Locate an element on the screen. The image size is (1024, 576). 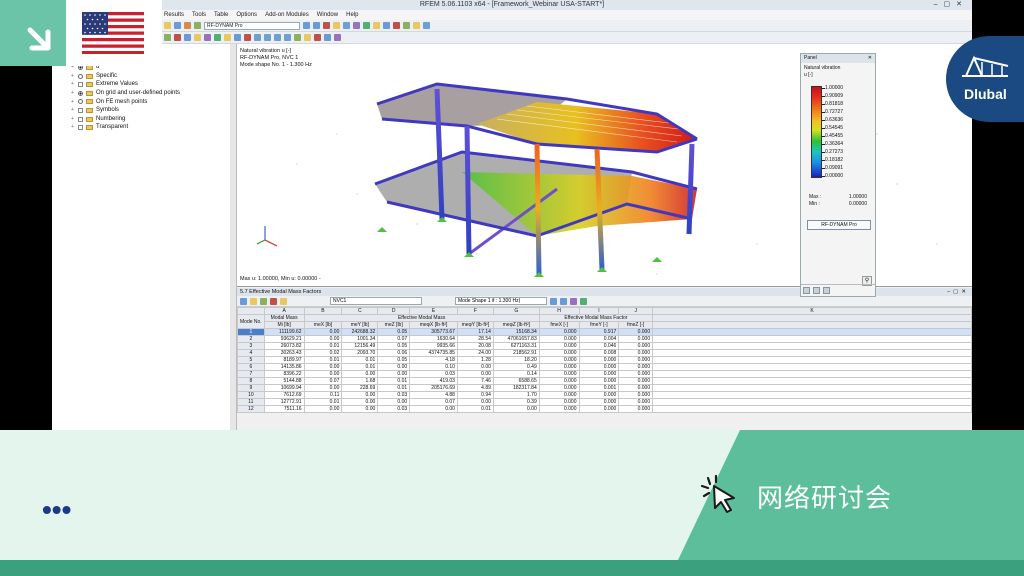
table-cell: 7.46 is located at coordinates (475, 381).